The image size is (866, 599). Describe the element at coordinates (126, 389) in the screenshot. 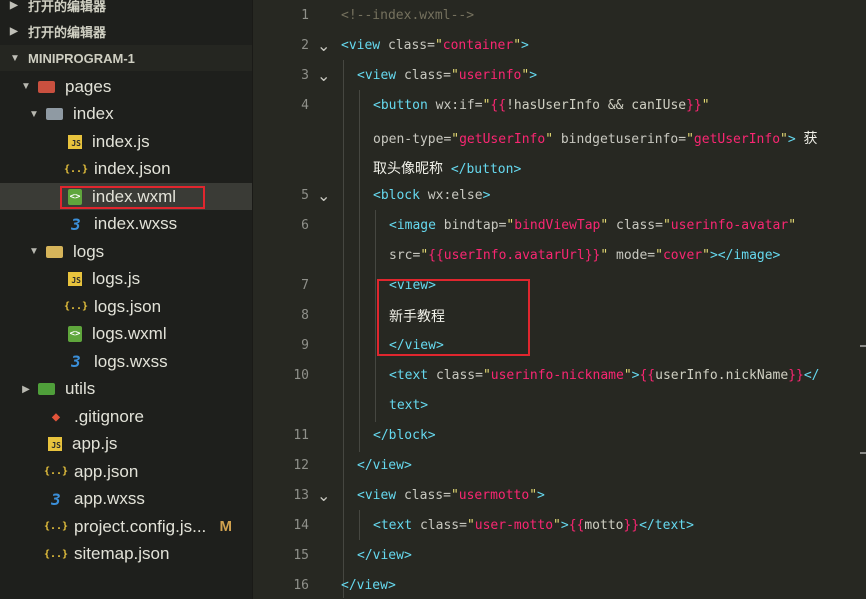

I see `tree-item: ▶ utils` at that location.